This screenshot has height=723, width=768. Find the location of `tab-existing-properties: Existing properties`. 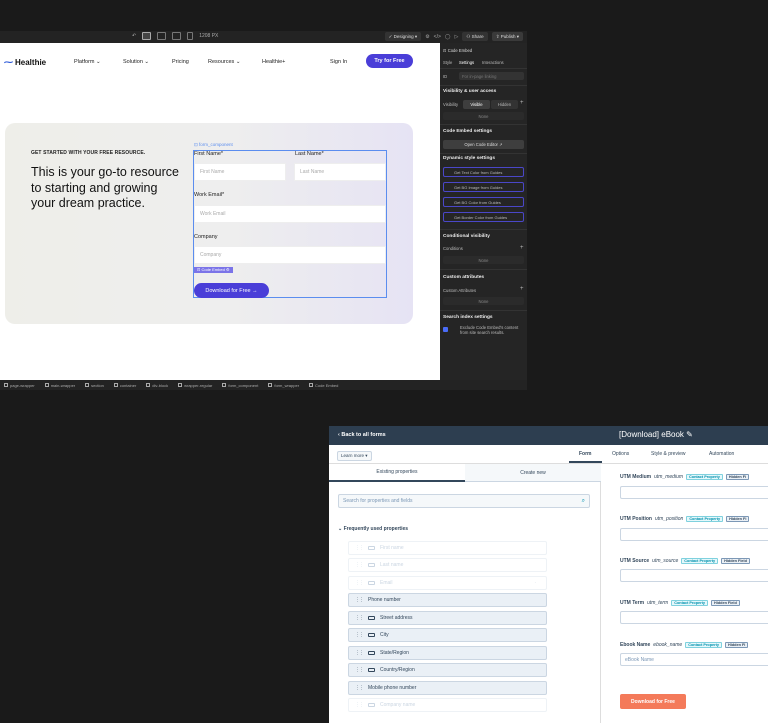

tab-existing-properties: Existing properties is located at coordinates (397, 473).